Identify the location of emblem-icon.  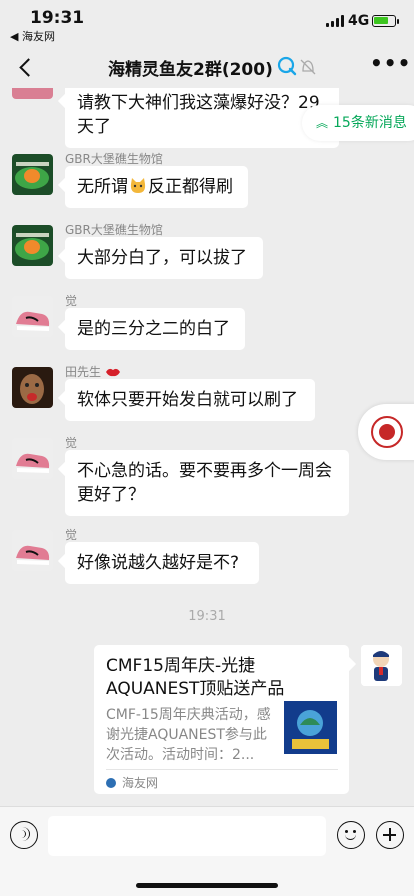
(387, 432).